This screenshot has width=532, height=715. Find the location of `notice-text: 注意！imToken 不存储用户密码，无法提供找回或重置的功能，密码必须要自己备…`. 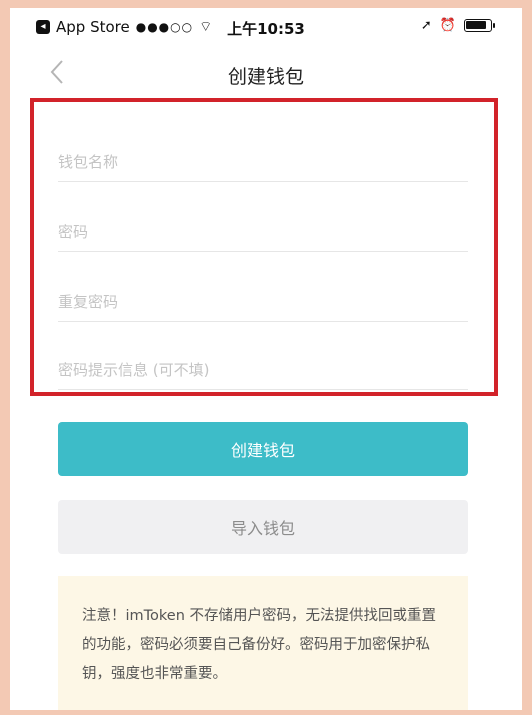

notice-text: 注意！imToken 不存储用户密码，无法提供找回或重置的功能，密码必须要自己备… is located at coordinates (259, 645).